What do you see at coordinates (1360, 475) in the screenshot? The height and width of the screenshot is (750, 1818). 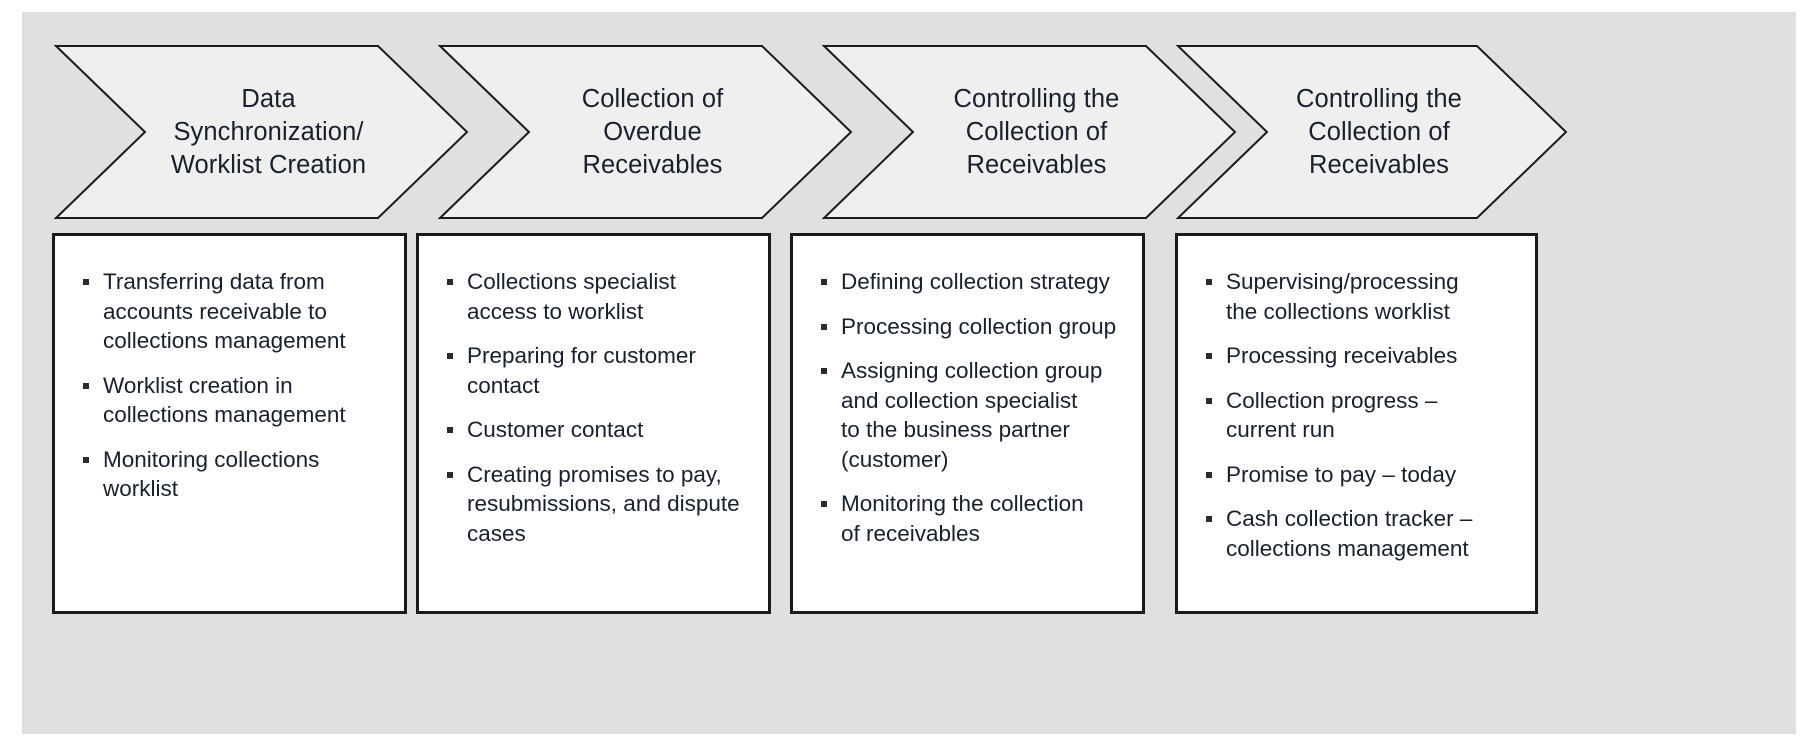 I see `list-item: Promise to pay – today` at bounding box center [1360, 475].